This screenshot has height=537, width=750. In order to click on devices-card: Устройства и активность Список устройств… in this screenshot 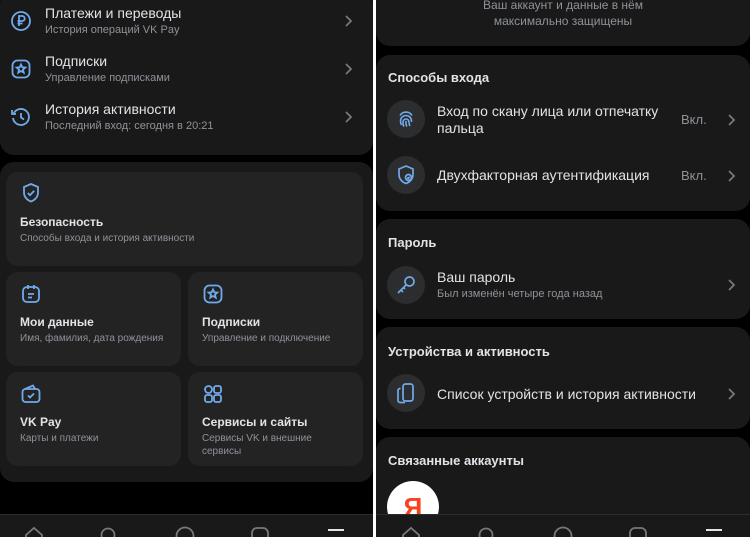, I will do `click(563, 378)`.